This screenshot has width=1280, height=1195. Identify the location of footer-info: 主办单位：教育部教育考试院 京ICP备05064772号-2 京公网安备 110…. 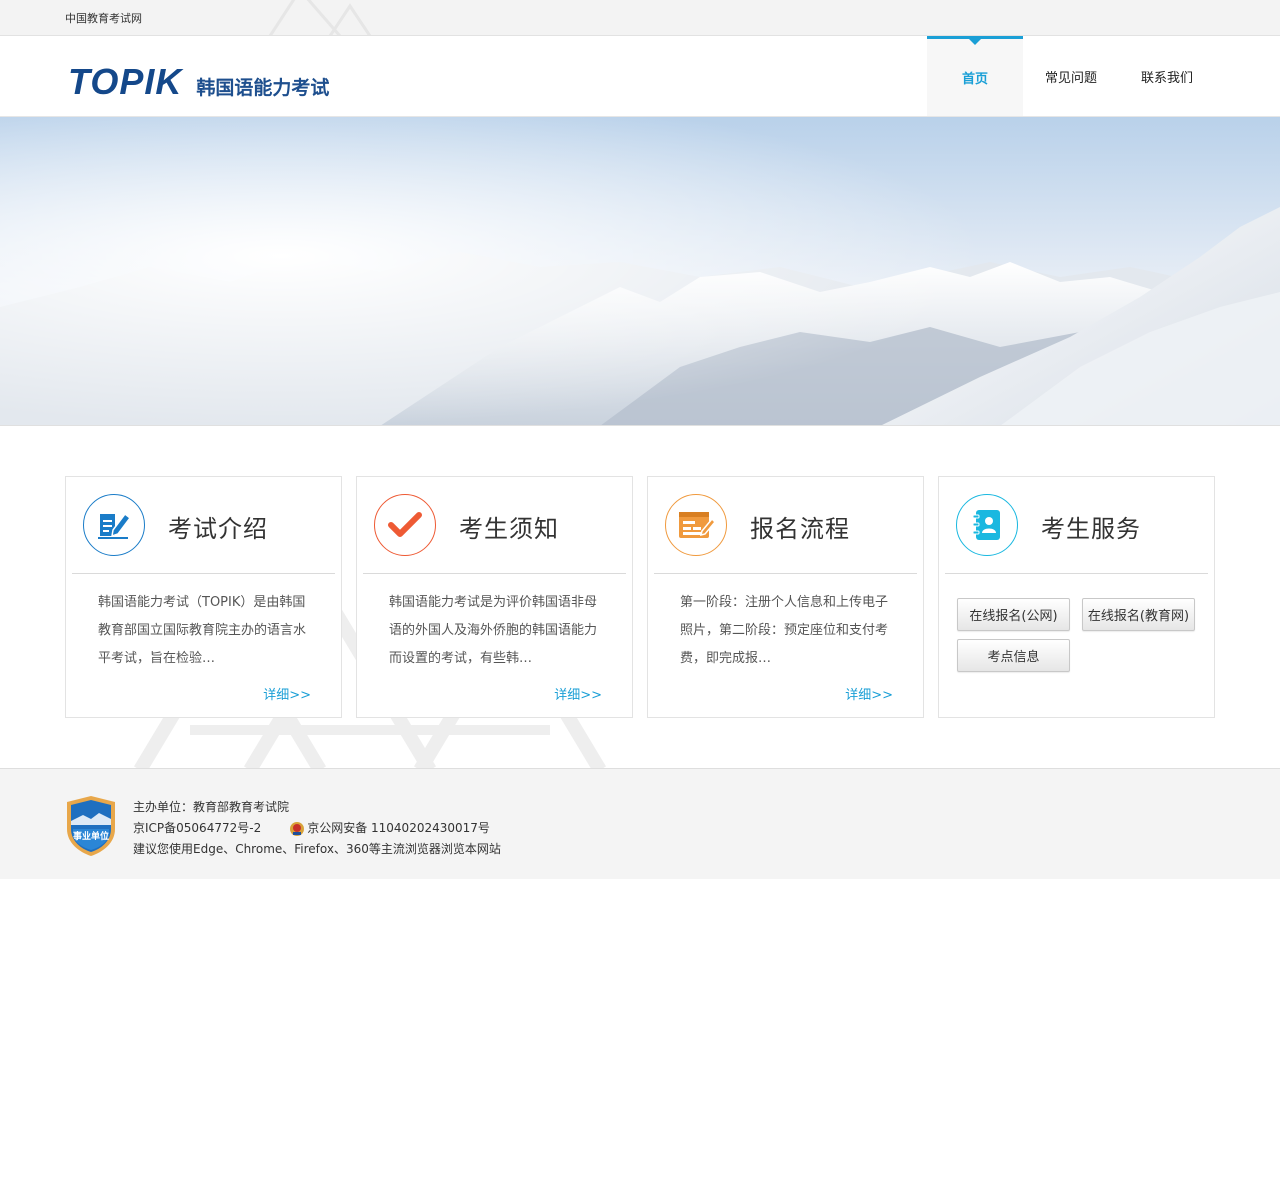
(317, 828).